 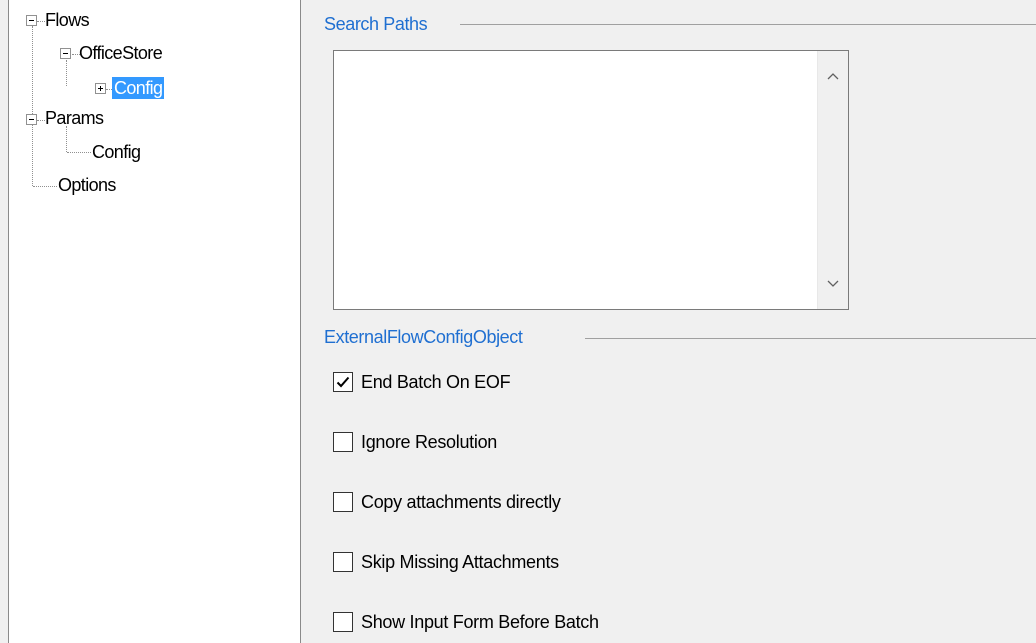 What do you see at coordinates (120, 53) in the screenshot?
I see `tree-node-officestore: OfficeStore` at bounding box center [120, 53].